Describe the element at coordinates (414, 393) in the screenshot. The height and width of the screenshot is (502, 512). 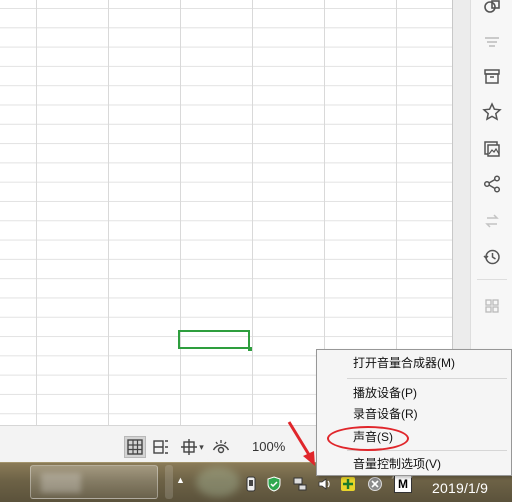
I see `menu-item-playback-devices: 播放设备(P)` at that location.